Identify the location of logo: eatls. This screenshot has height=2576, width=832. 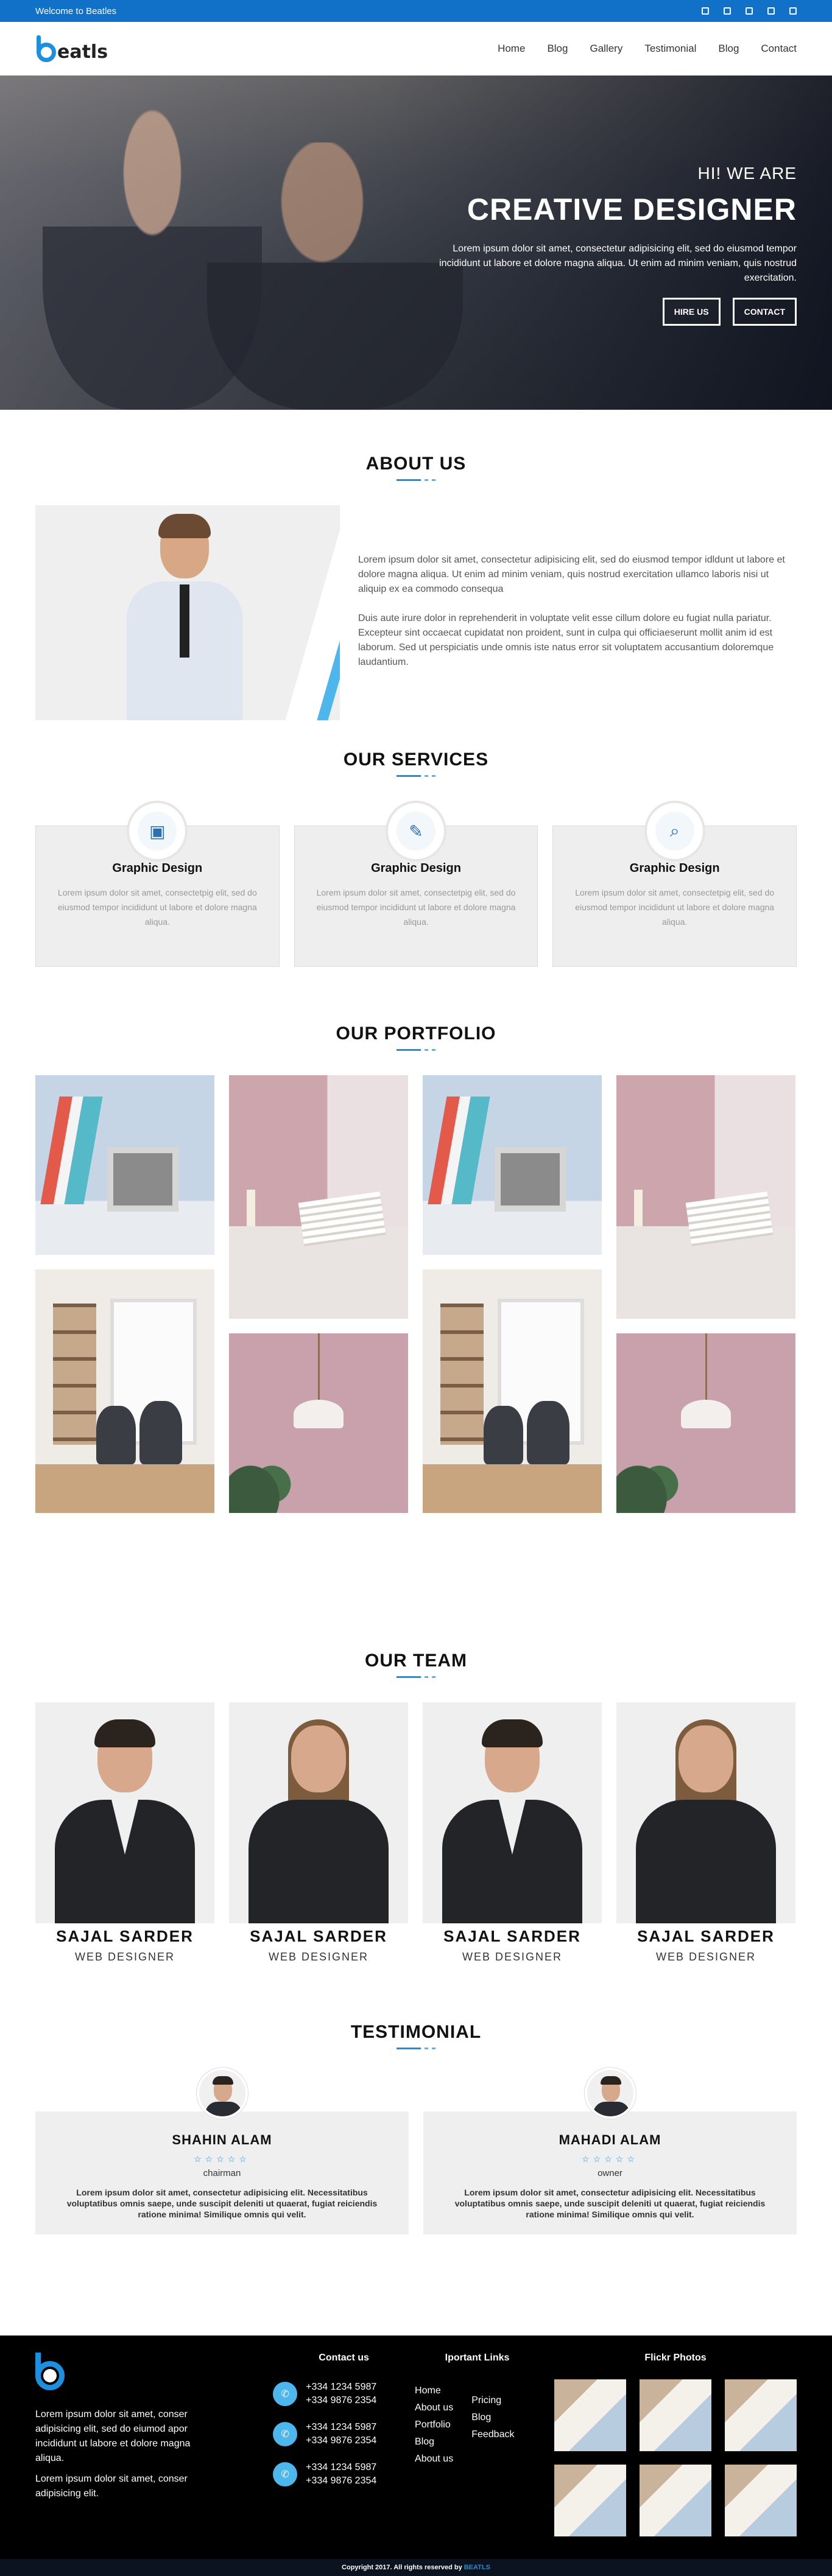
(71, 49).